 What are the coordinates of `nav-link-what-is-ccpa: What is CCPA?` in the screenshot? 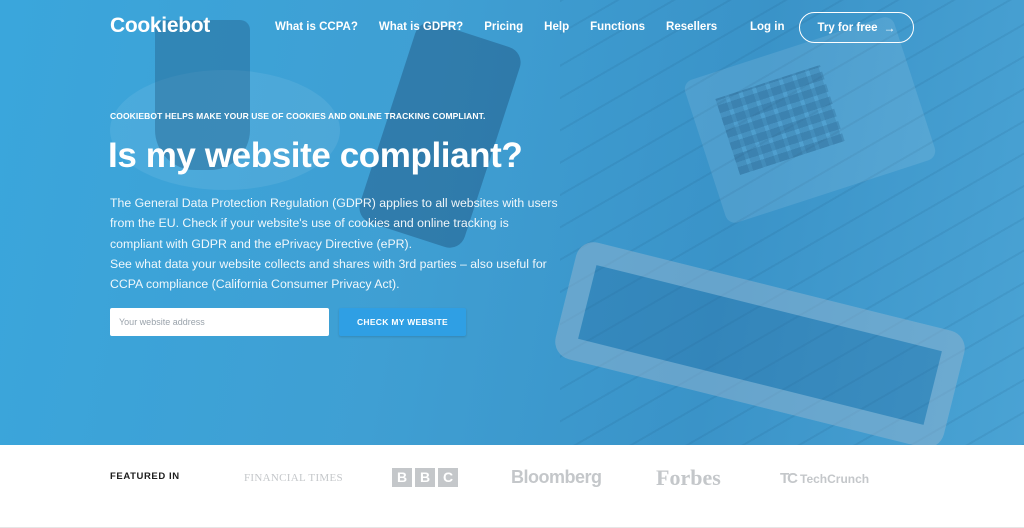 It's located at (316, 27).